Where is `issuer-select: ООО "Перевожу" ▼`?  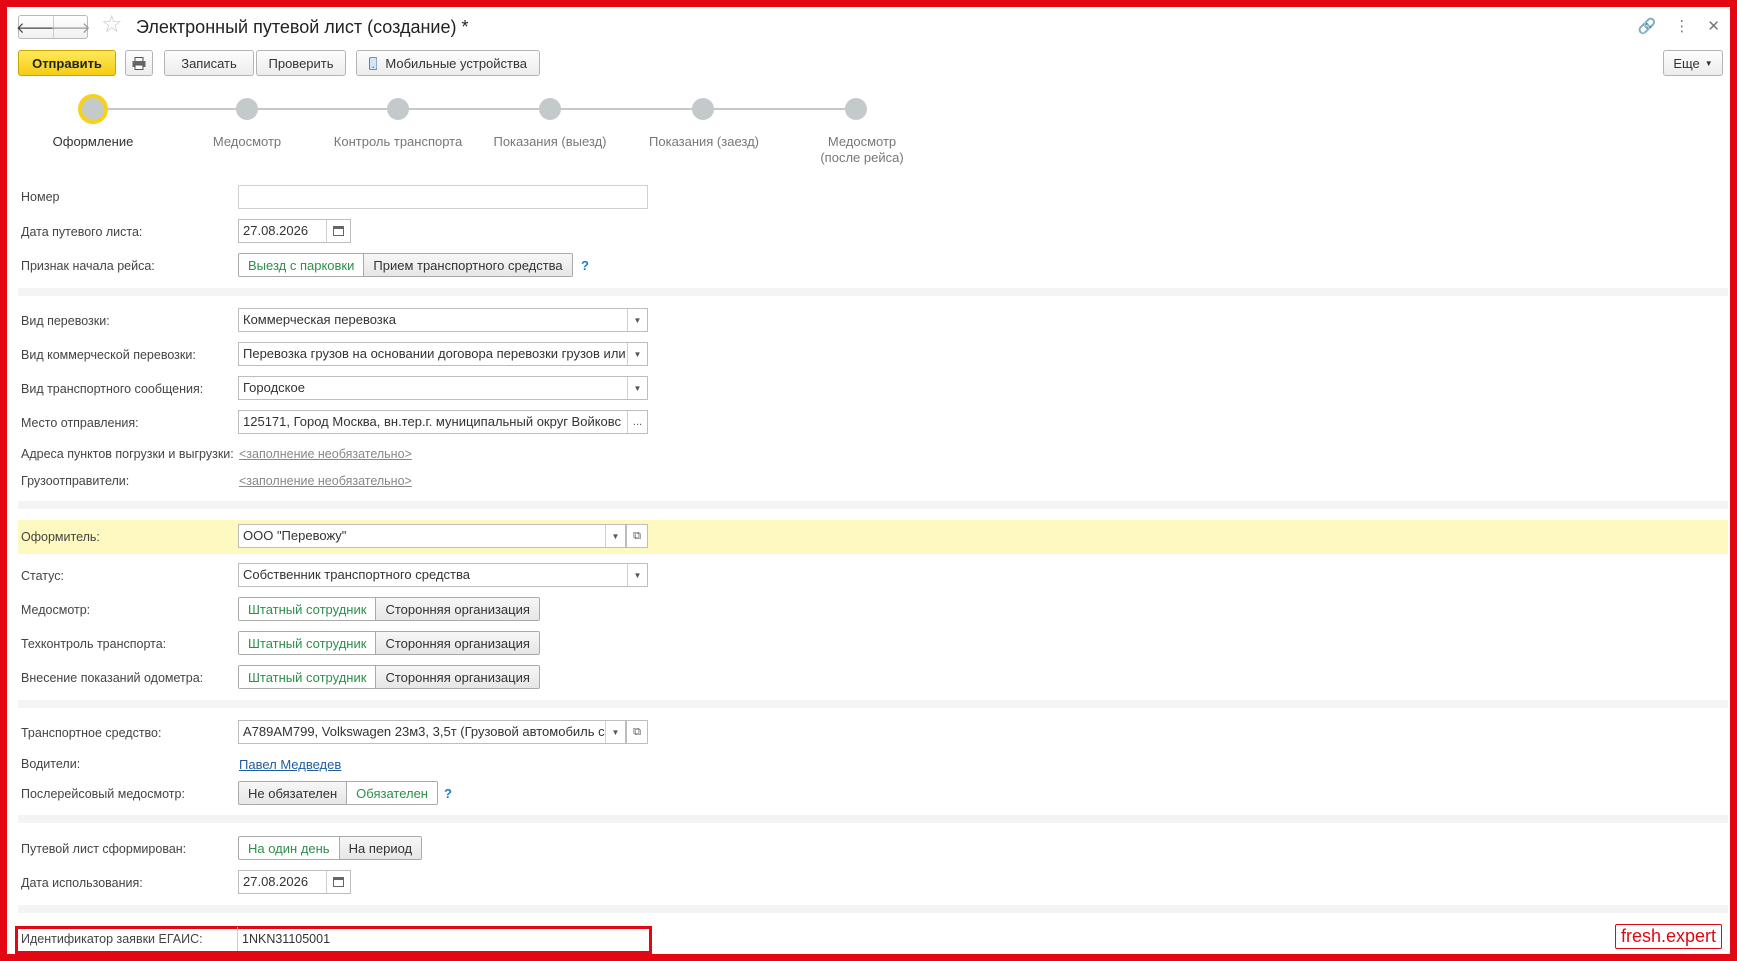
issuer-select: ООО "Перевожу" ▼ is located at coordinates (432, 536).